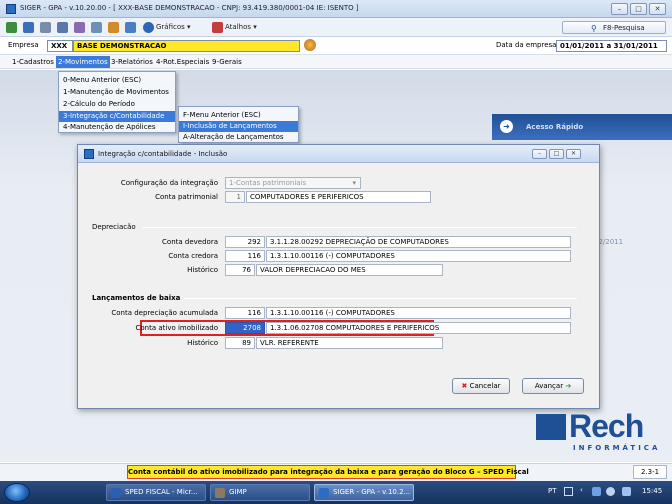 The width and height of the screenshot is (672, 504). Describe the element at coordinates (202, 270) in the screenshot. I see `historico-depreciacao-label: Histórico` at that location.